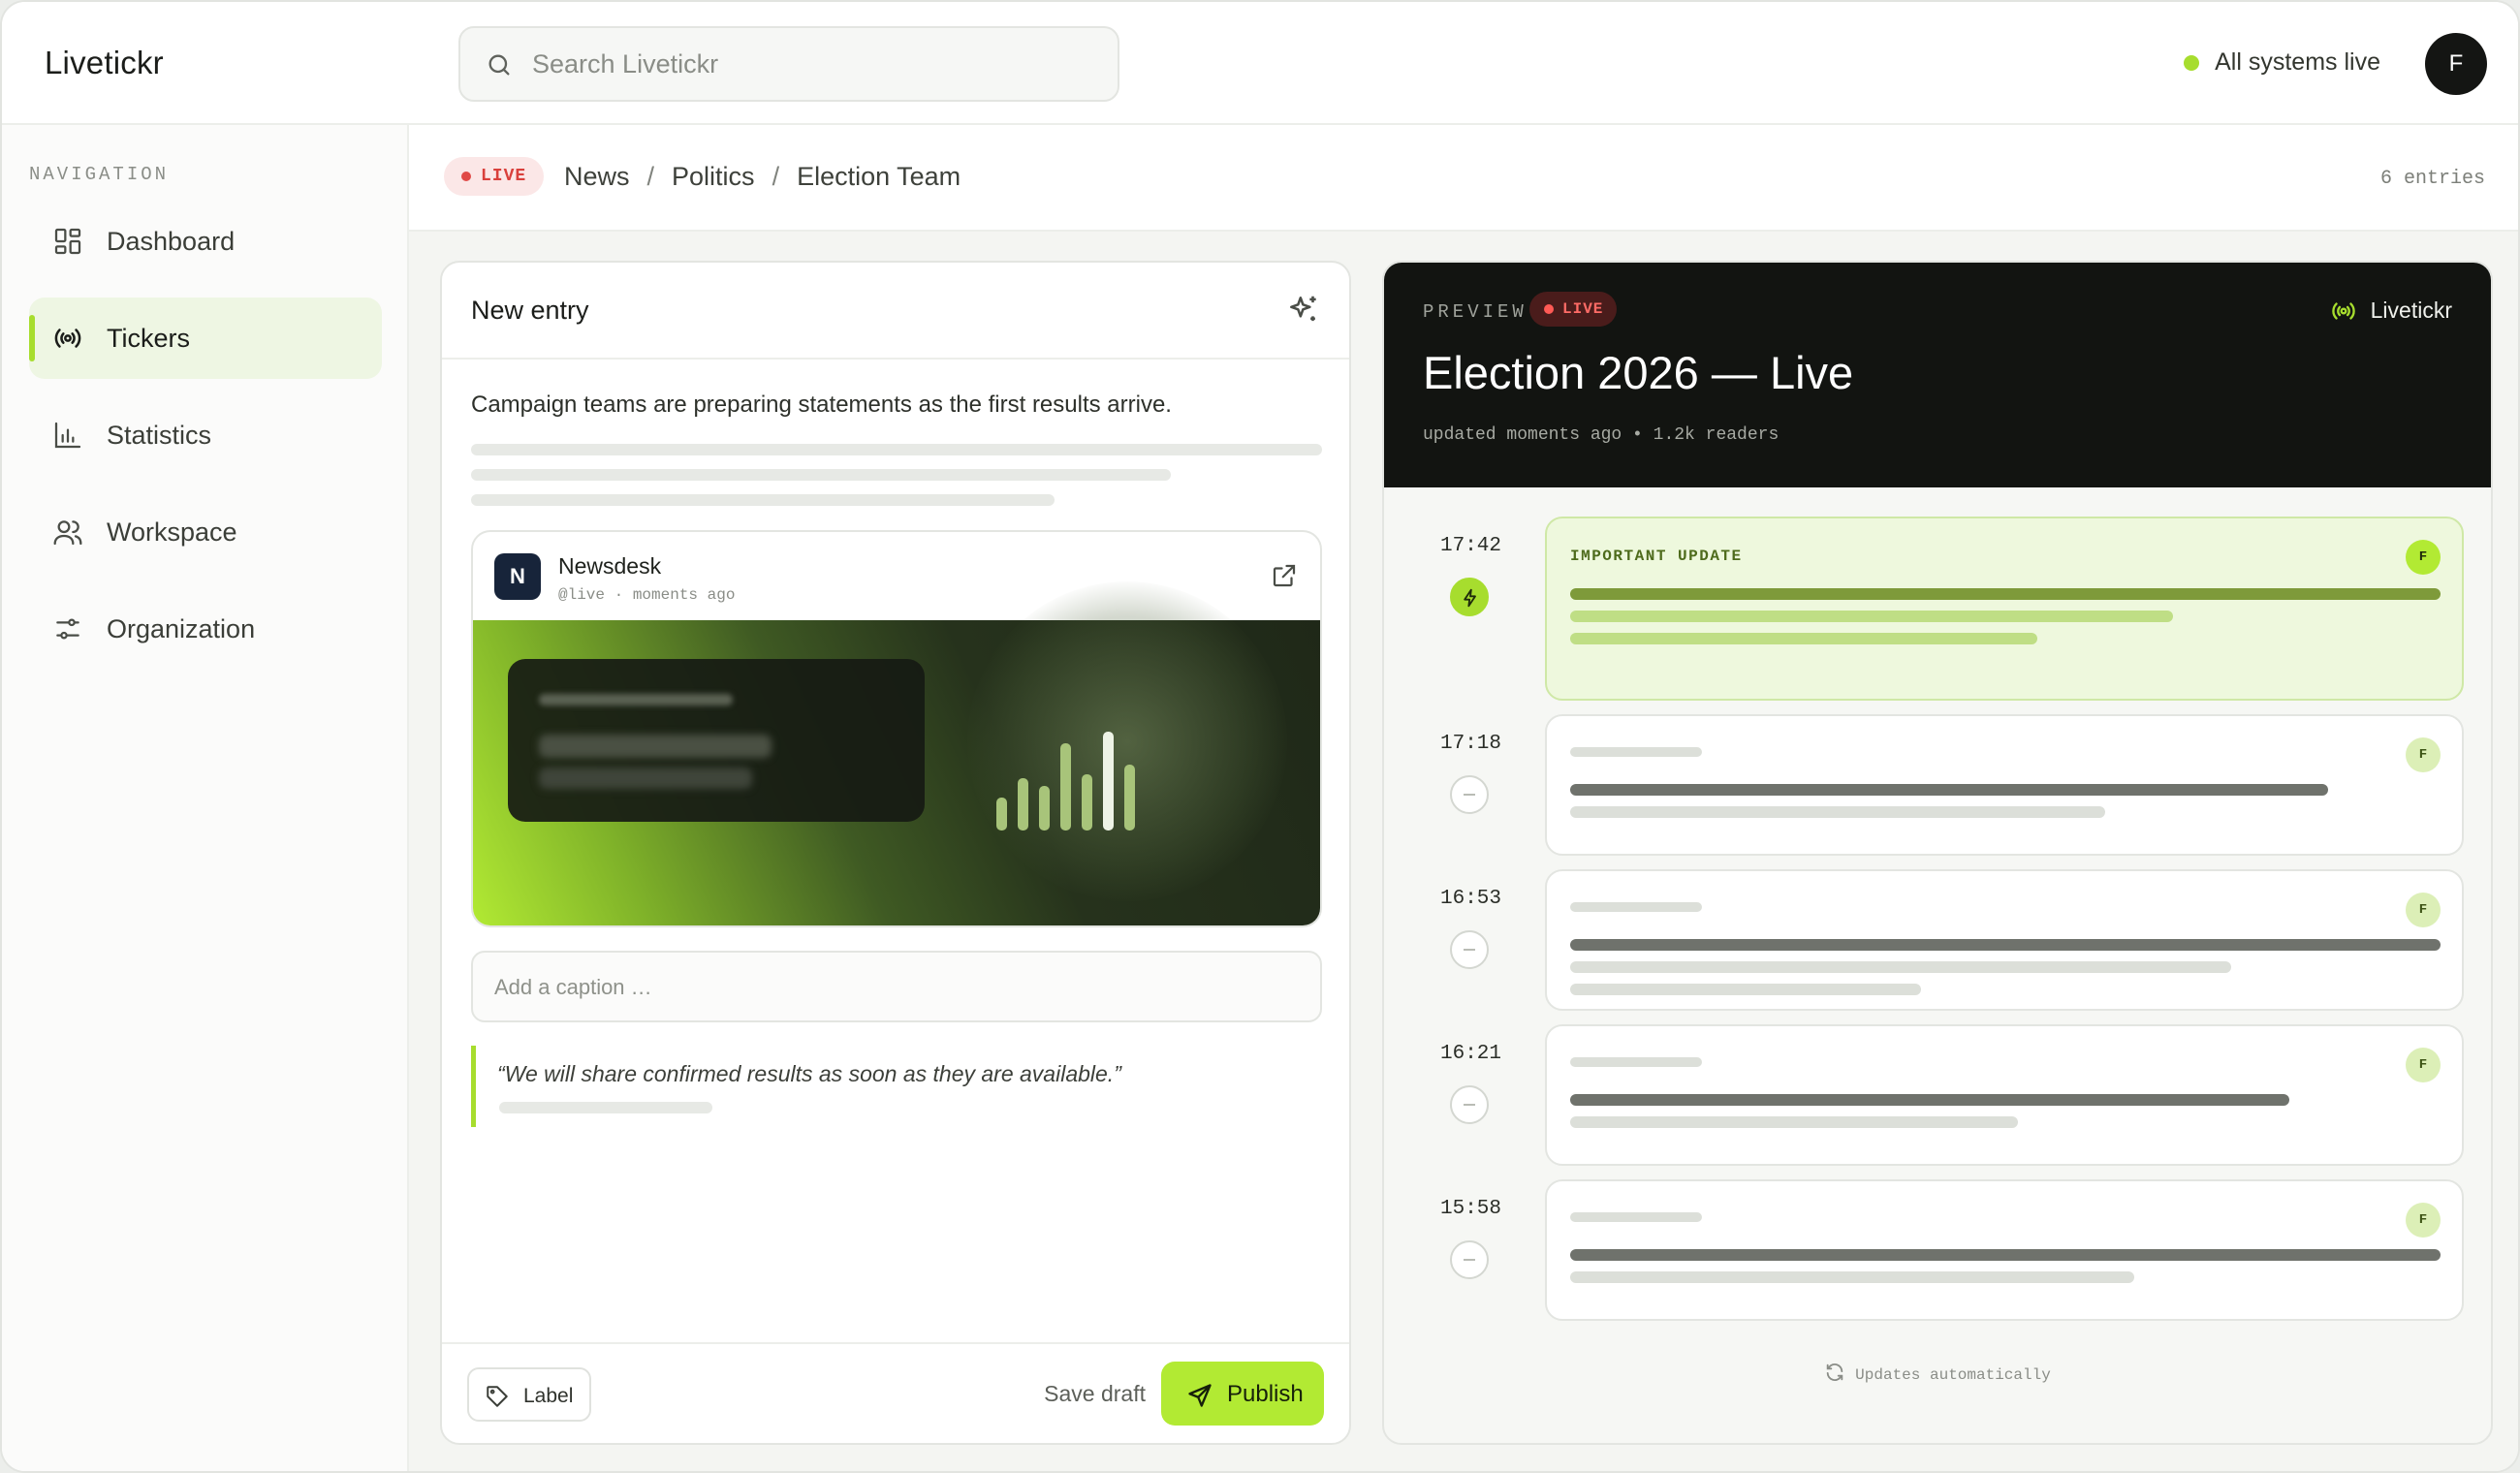 Image resolution: width=2520 pixels, height=1473 pixels. I want to click on blurred-preview-card, so click(716, 740).